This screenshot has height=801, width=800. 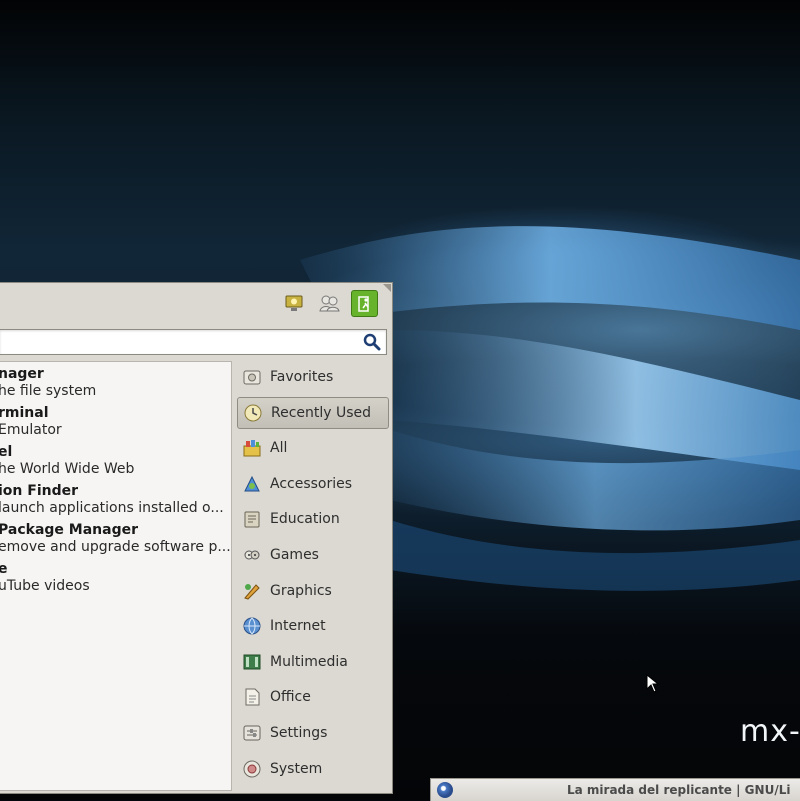 I want to click on app-name: rminal, so click(x=24, y=413).